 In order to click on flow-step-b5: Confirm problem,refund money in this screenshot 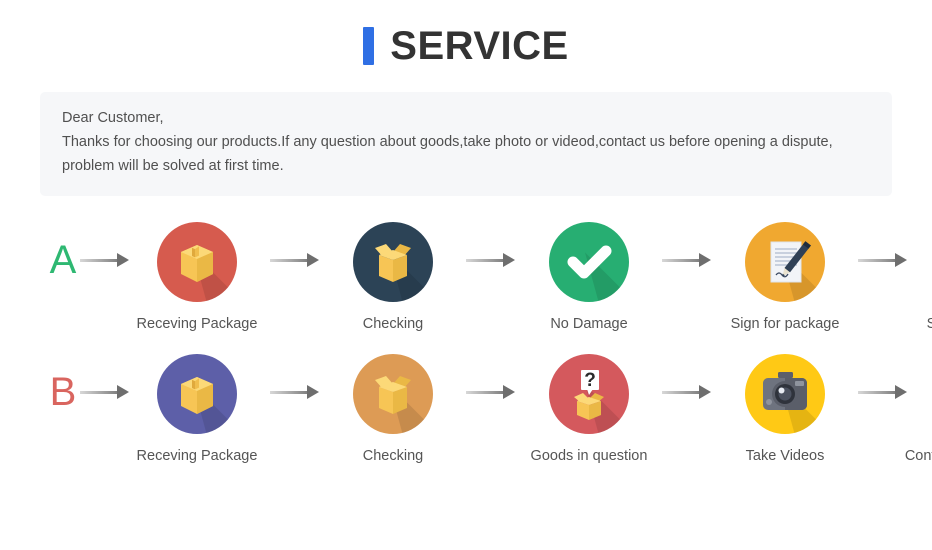, I will do `click(918, 420)`.